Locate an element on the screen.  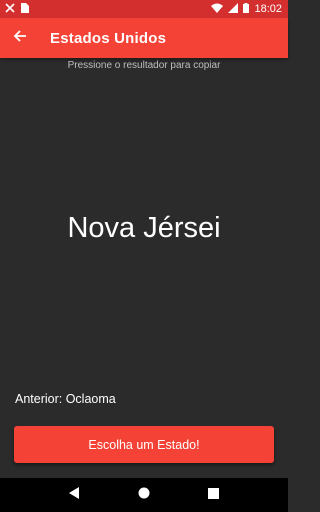
tools-icon is located at coordinates (10, 9).